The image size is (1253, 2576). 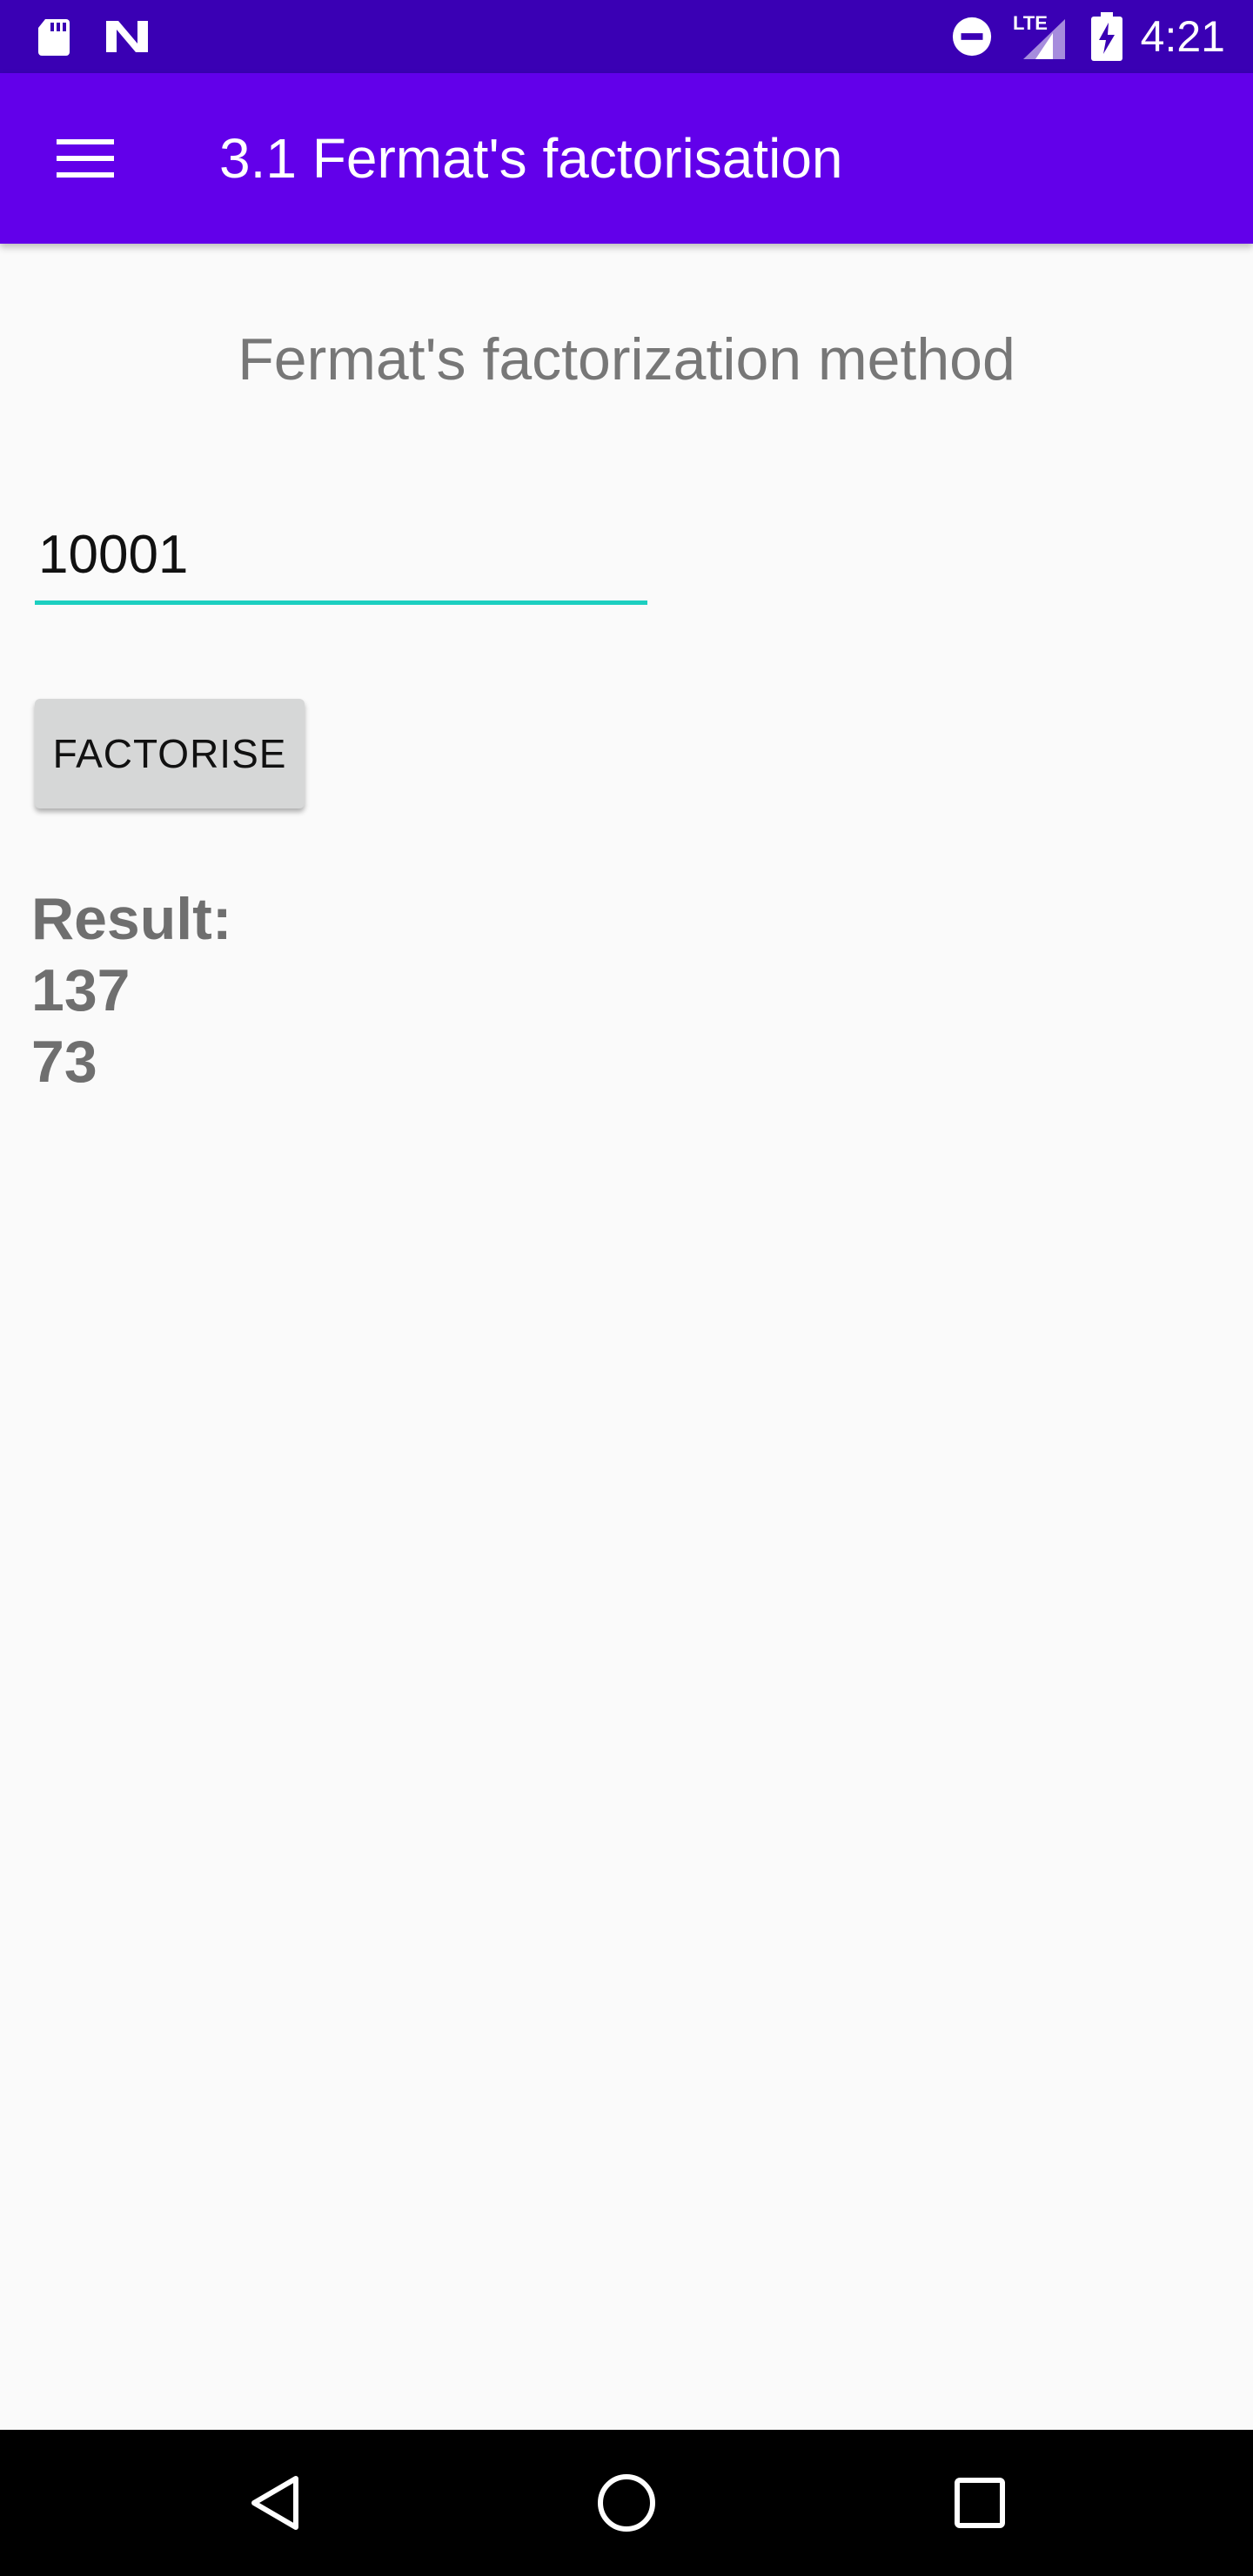 I want to click on result-panel: Result: 137 73, so click(x=292, y=990).